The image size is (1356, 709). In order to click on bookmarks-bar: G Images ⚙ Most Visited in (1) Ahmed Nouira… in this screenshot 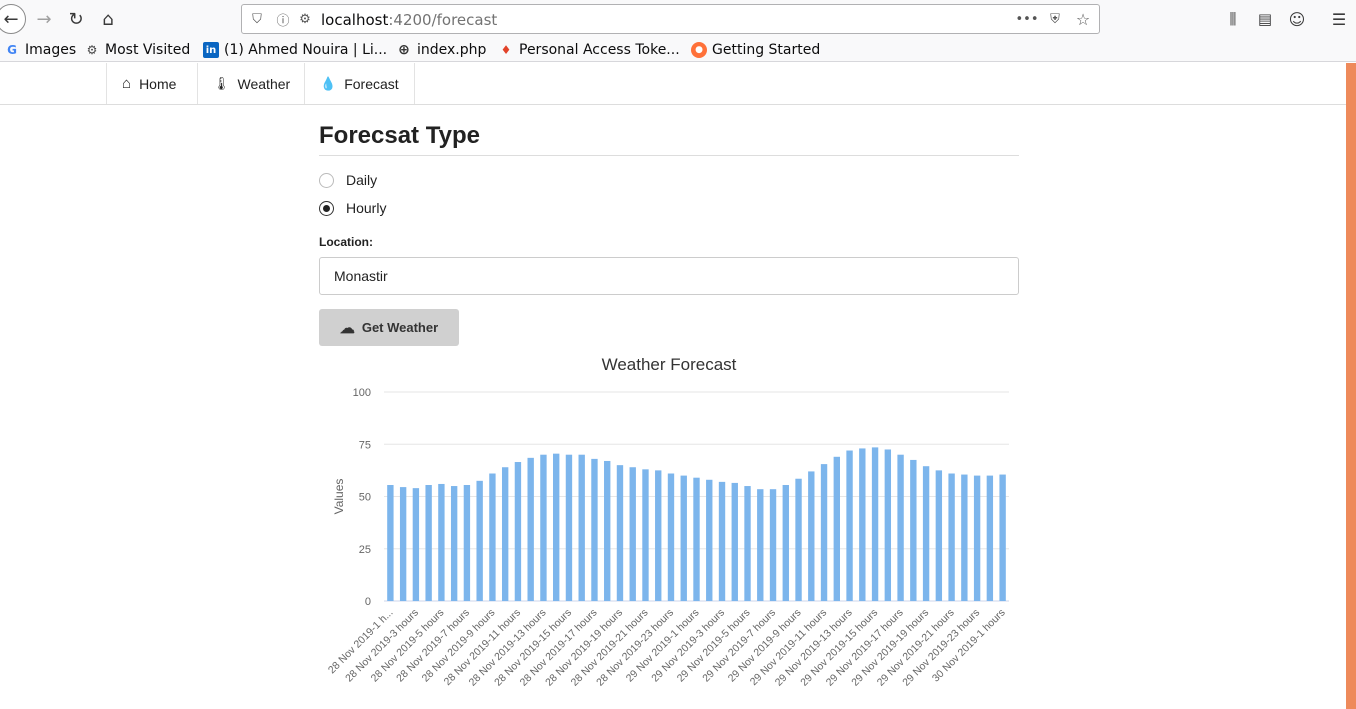, I will do `click(678, 50)`.